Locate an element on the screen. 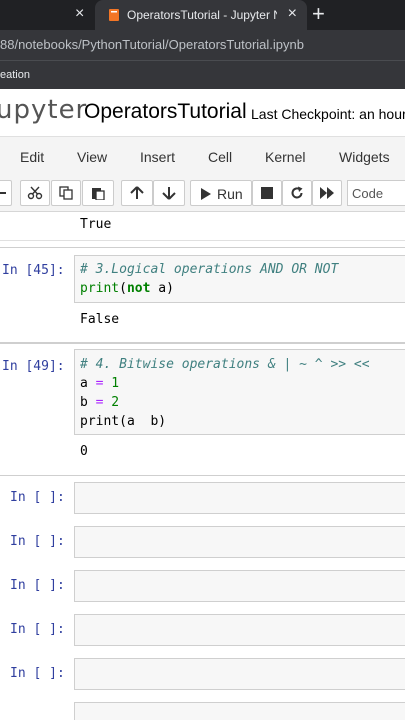 This screenshot has width=405, height=720. code-text: a is located at coordinates (88, 383).